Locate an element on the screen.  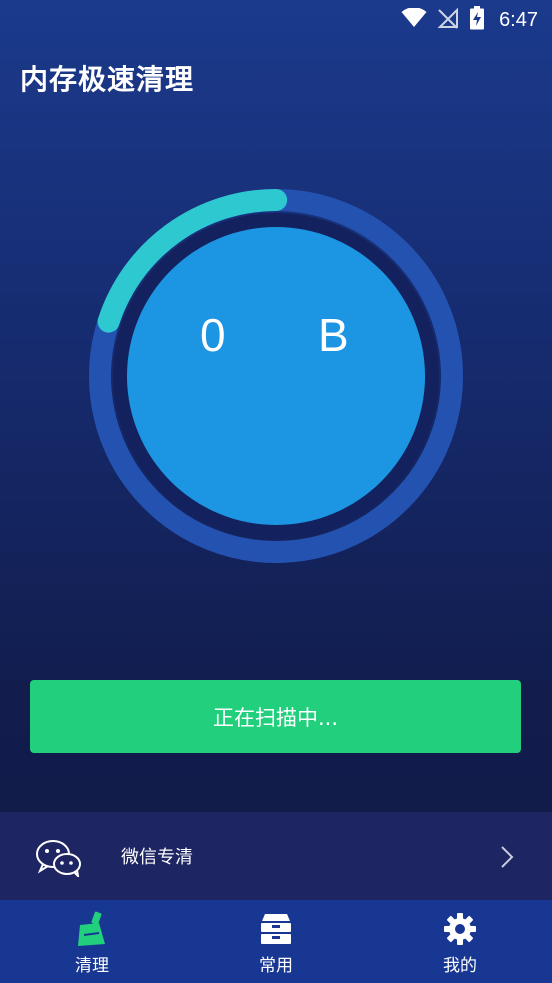
nav-item-clean: 清理 is located at coordinates (92, 941).